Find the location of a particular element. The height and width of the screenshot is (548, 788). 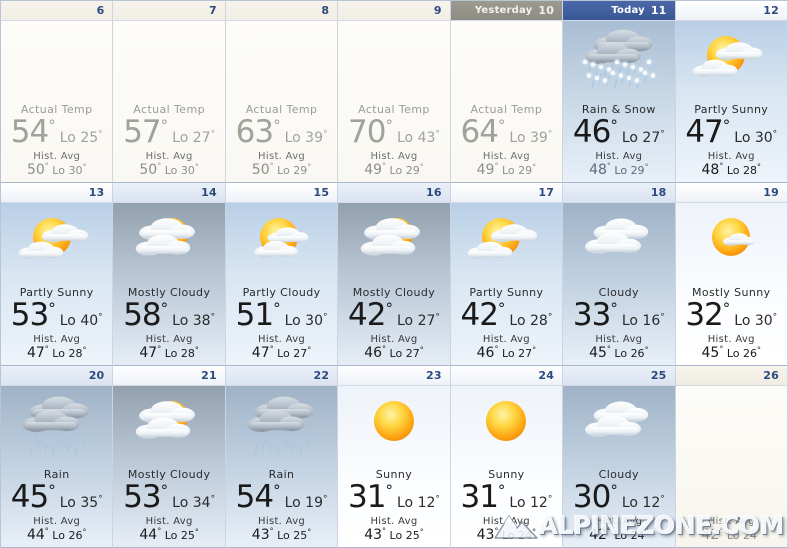

day-header-13: 13 is located at coordinates (57, 193).